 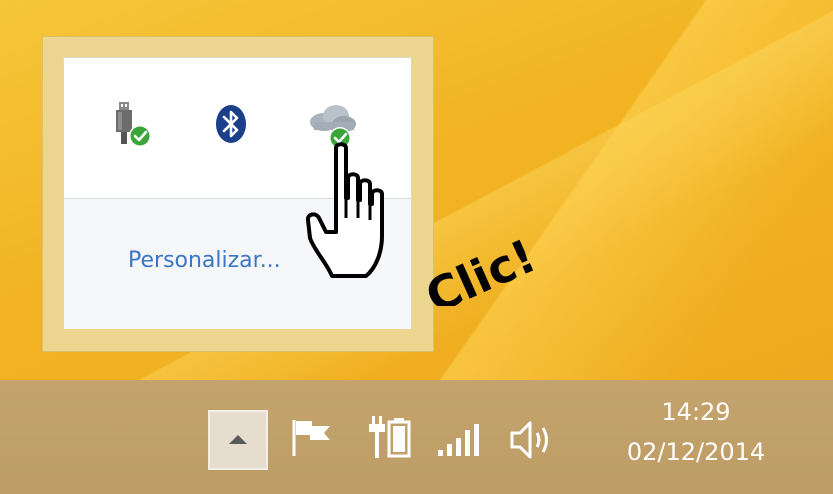 I want to click on usb-safely-remove-icon, so click(x=131, y=126).